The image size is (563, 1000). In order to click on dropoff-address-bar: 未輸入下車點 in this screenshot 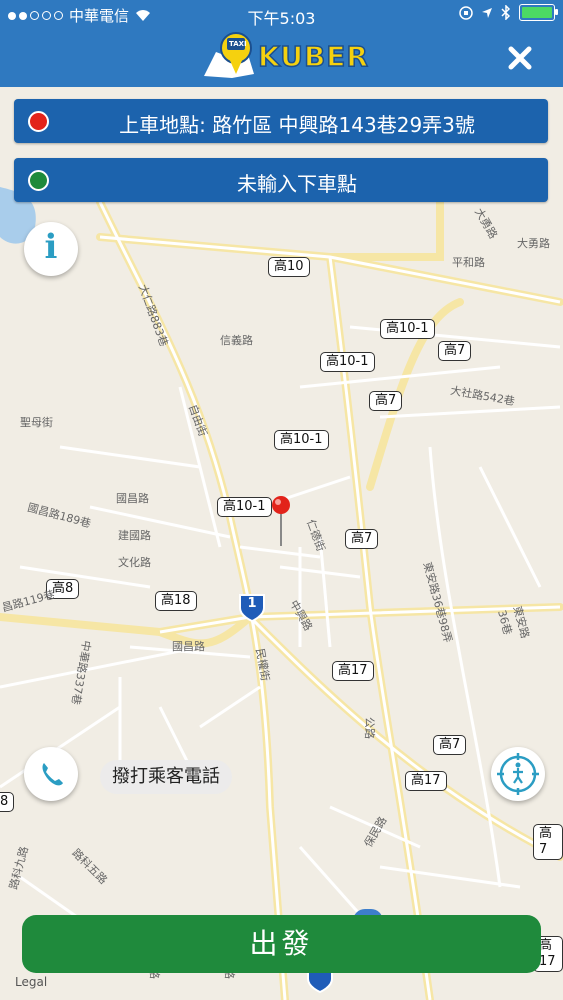, I will do `click(281, 180)`.